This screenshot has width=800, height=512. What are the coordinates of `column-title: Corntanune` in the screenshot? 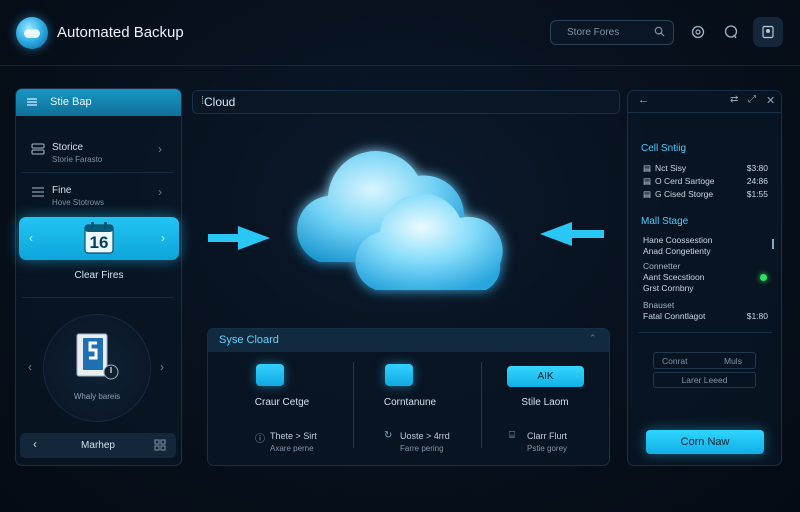 It's located at (410, 402).